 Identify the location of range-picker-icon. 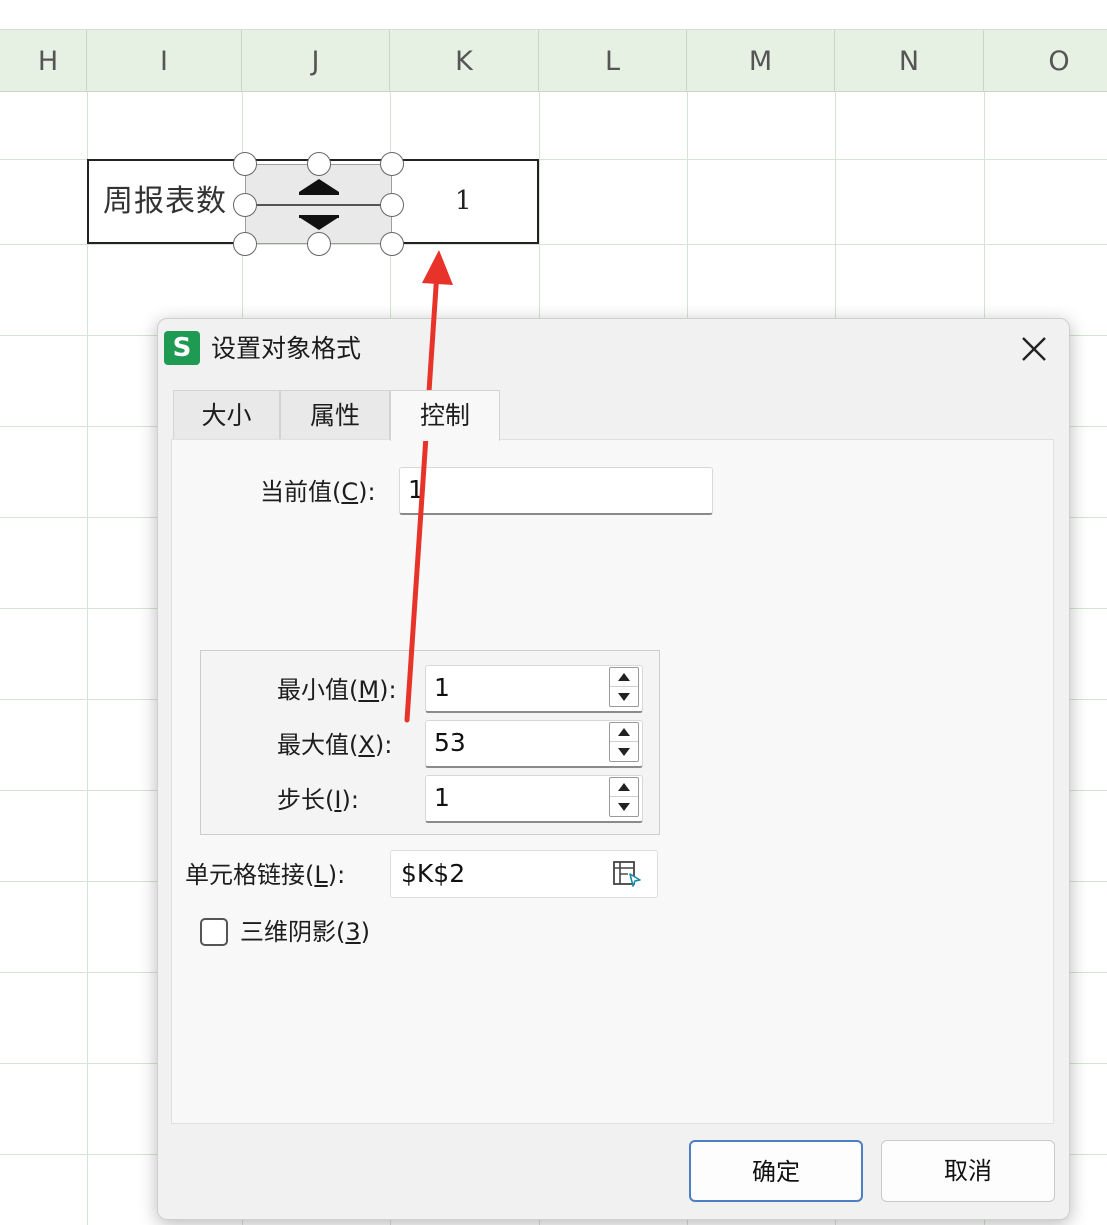
(627, 874).